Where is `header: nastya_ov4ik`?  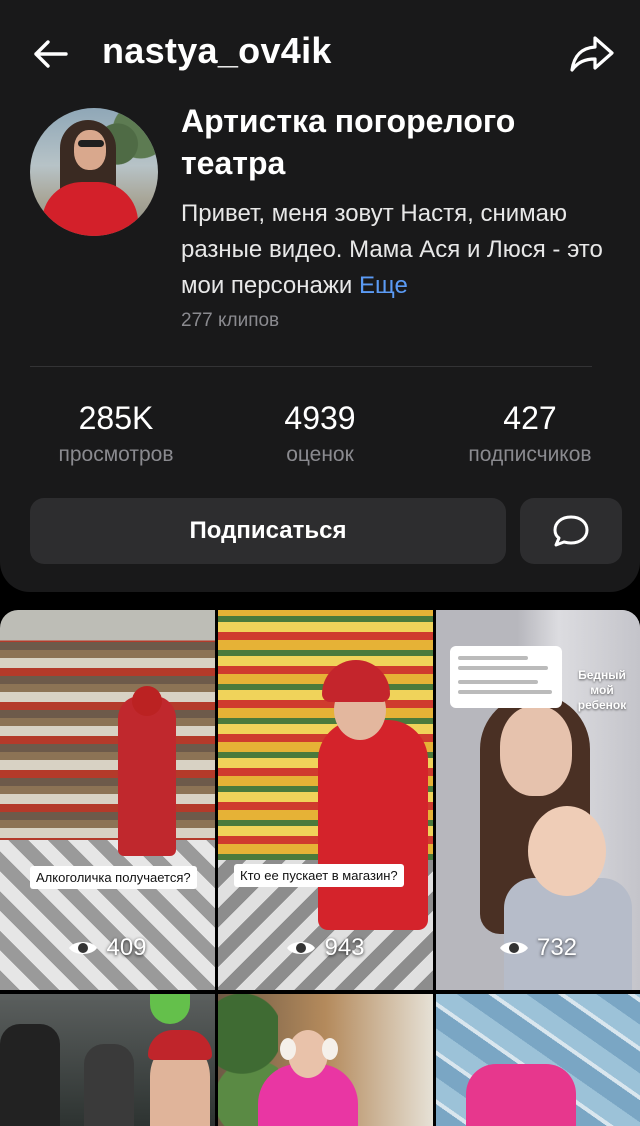
header: nastya_ov4ik is located at coordinates (320, 54).